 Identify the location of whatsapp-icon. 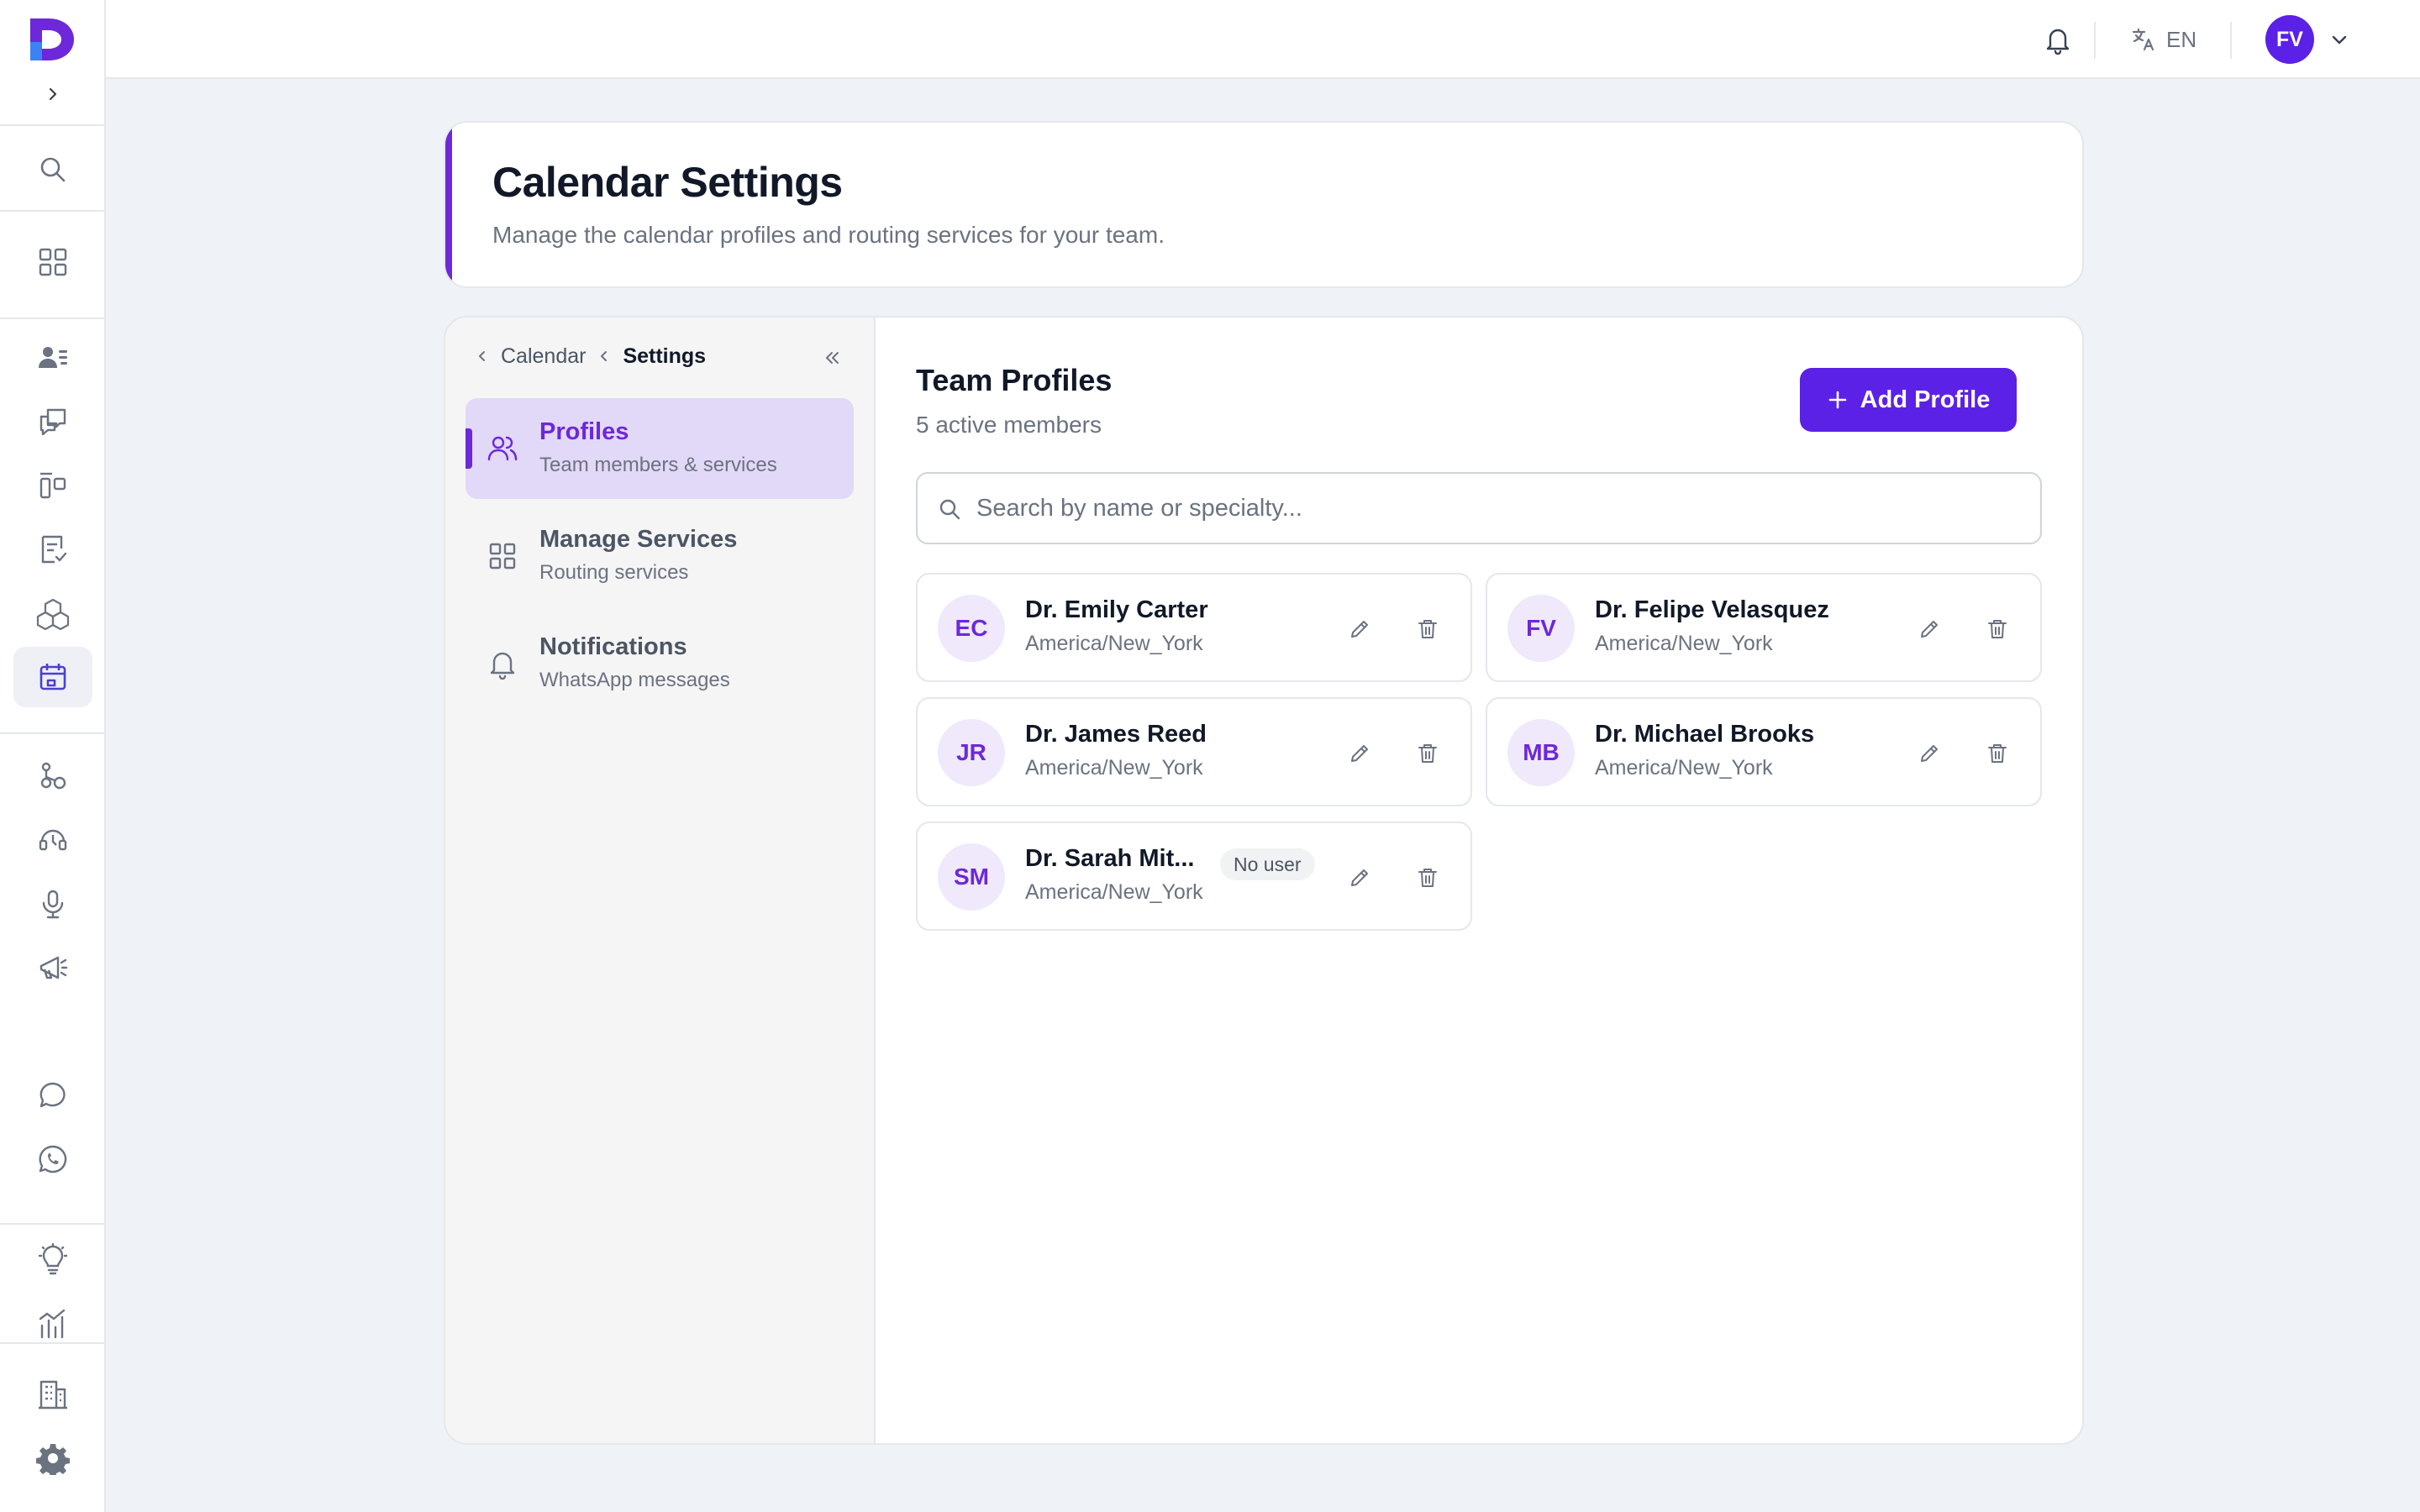
(53, 1159).